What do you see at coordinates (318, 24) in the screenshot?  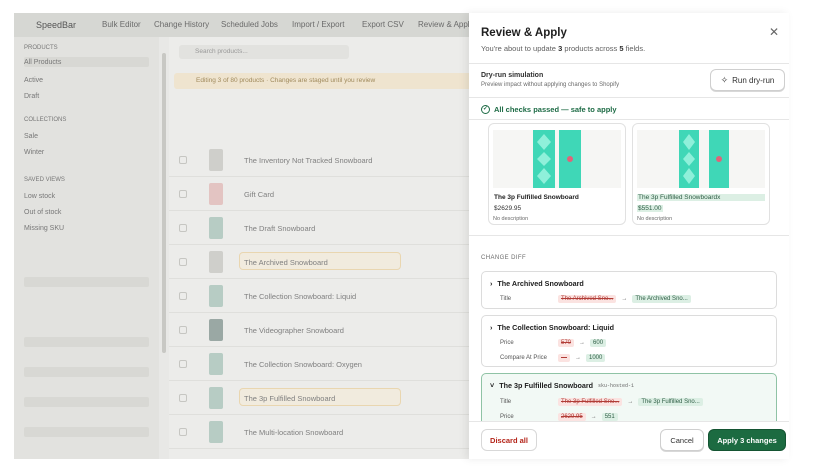 I see `tab-import-export: Import / Export` at bounding box center [318, 24].